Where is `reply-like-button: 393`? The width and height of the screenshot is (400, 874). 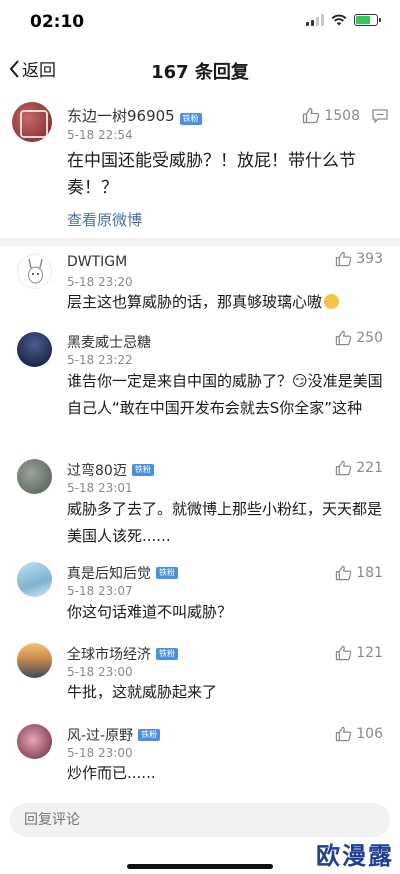
reply-like-button: 393 is located at coordinates (359, 259).